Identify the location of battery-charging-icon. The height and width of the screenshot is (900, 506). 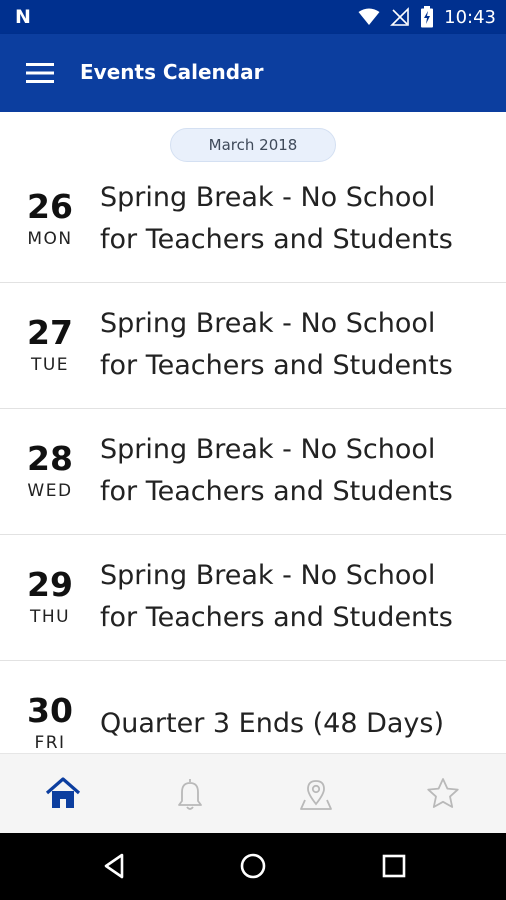
(427, 17).